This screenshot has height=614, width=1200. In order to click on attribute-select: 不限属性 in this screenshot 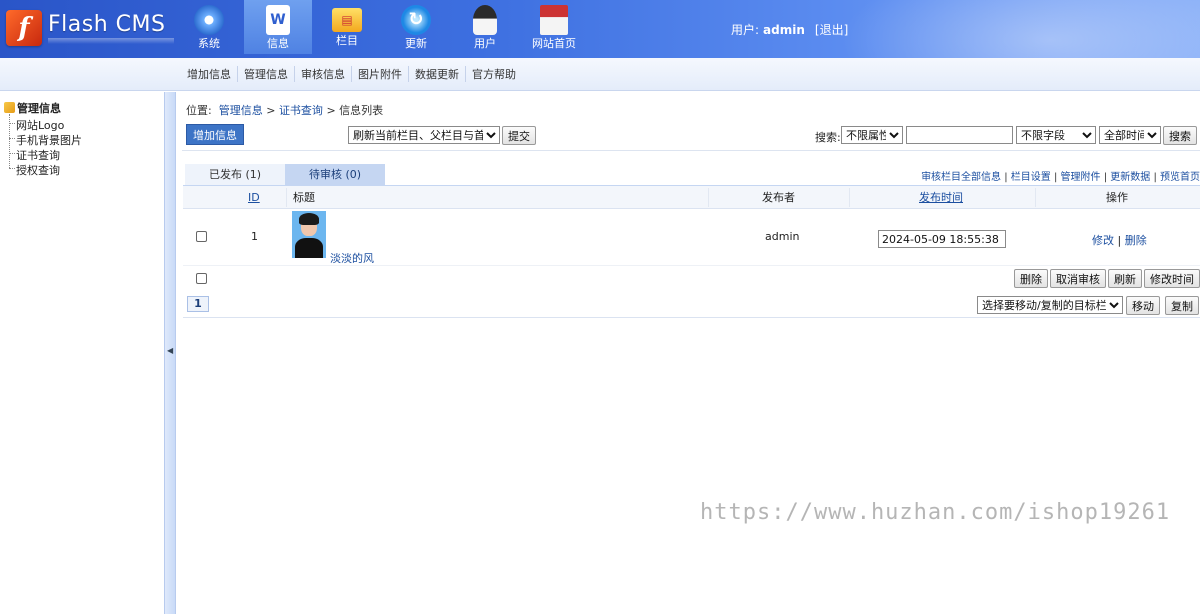, I will do `click(872, 135)`.